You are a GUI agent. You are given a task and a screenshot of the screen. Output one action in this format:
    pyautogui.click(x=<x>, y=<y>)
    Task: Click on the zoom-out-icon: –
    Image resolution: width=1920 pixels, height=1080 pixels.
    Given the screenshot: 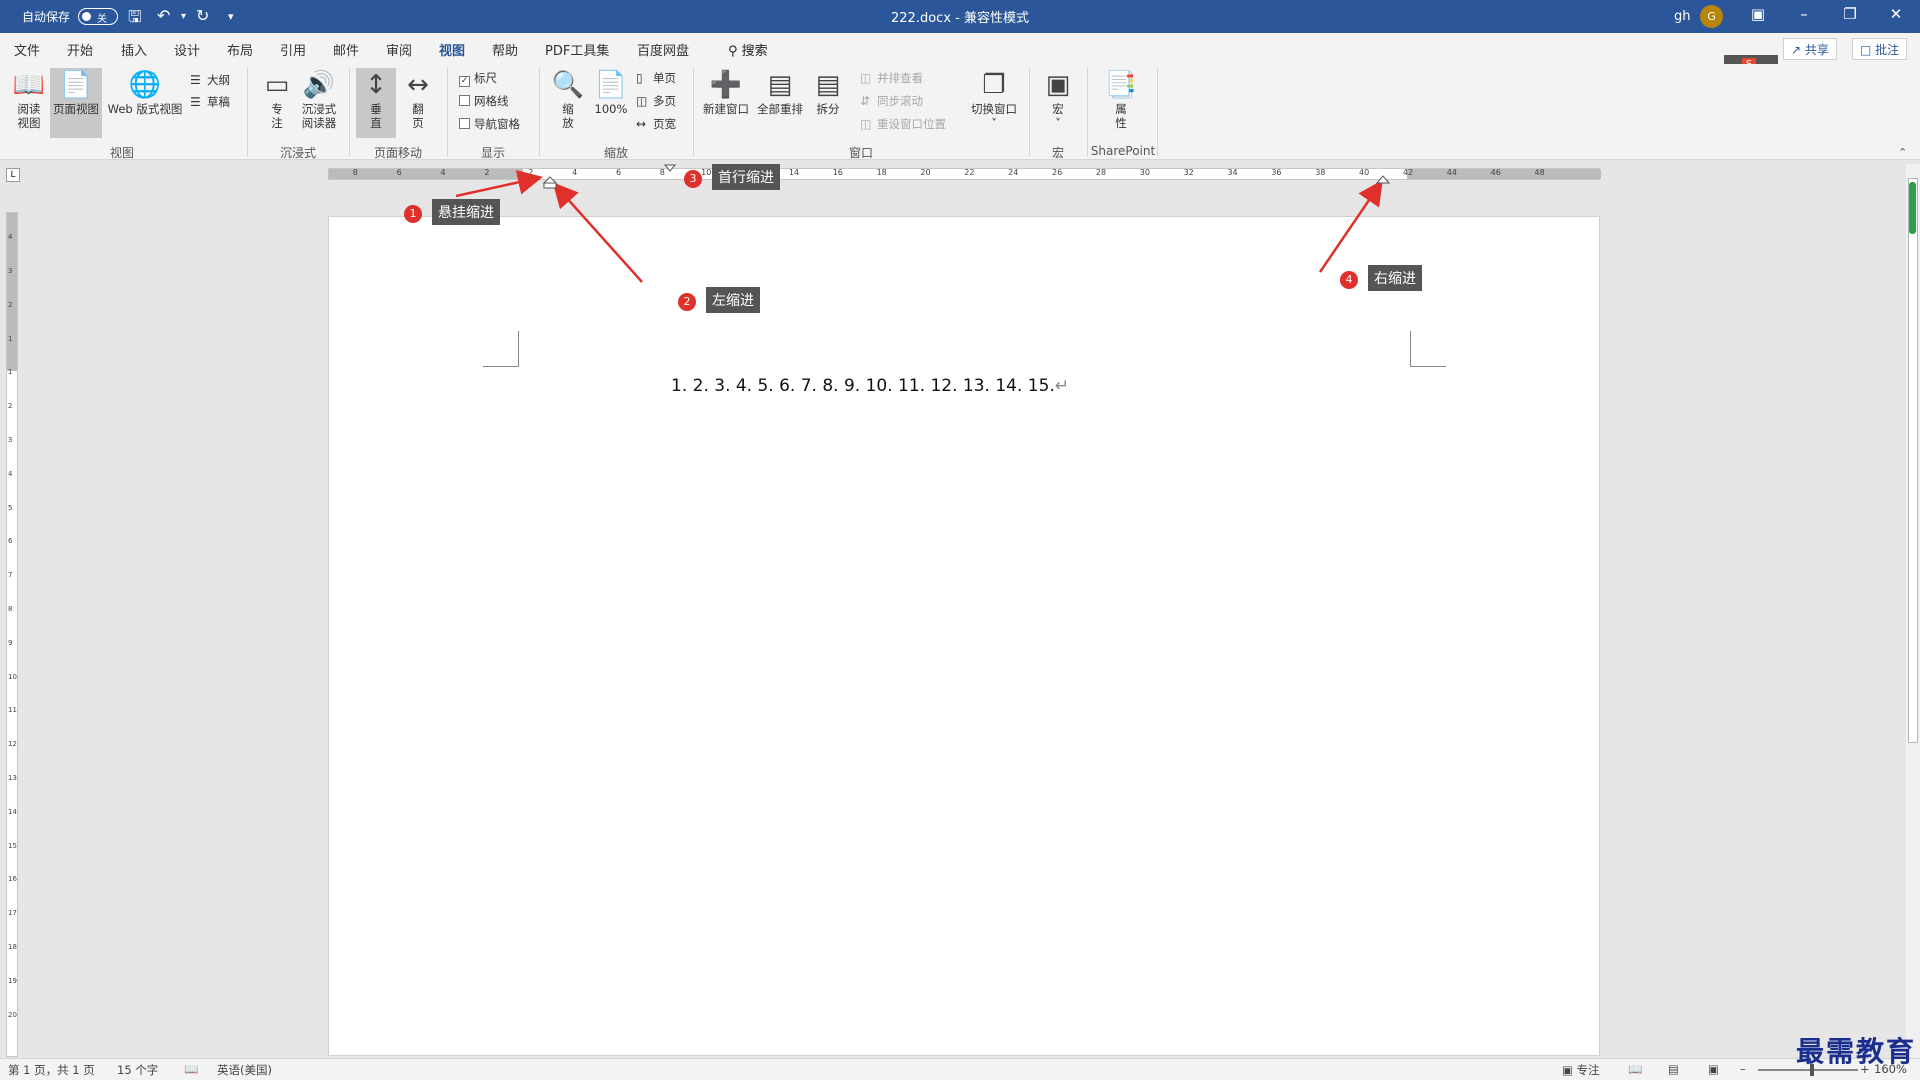 What is the action you would take?
    pyautogui.click(x=1743, y=1069)
    